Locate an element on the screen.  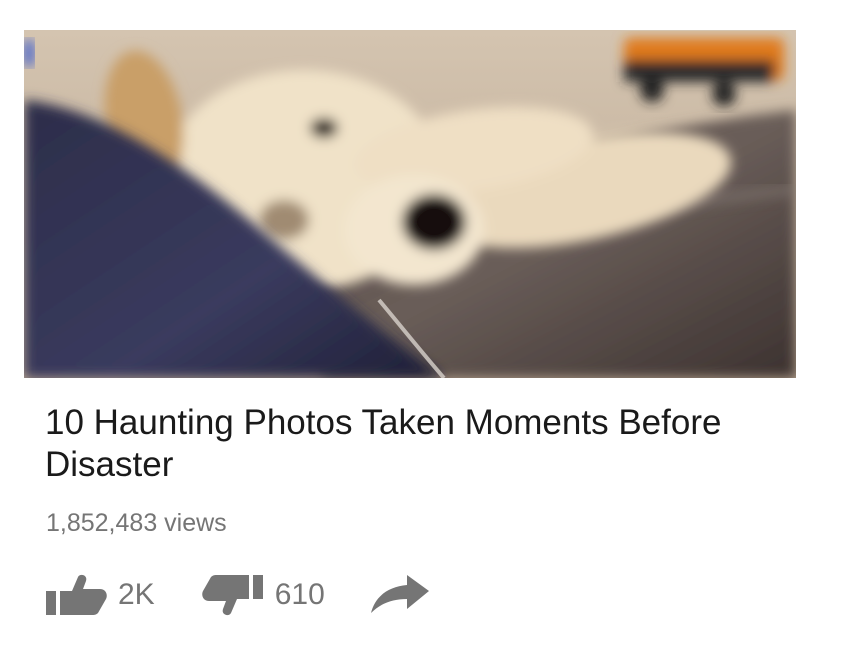
like-button: 2K is located at coordinates (99, 595).